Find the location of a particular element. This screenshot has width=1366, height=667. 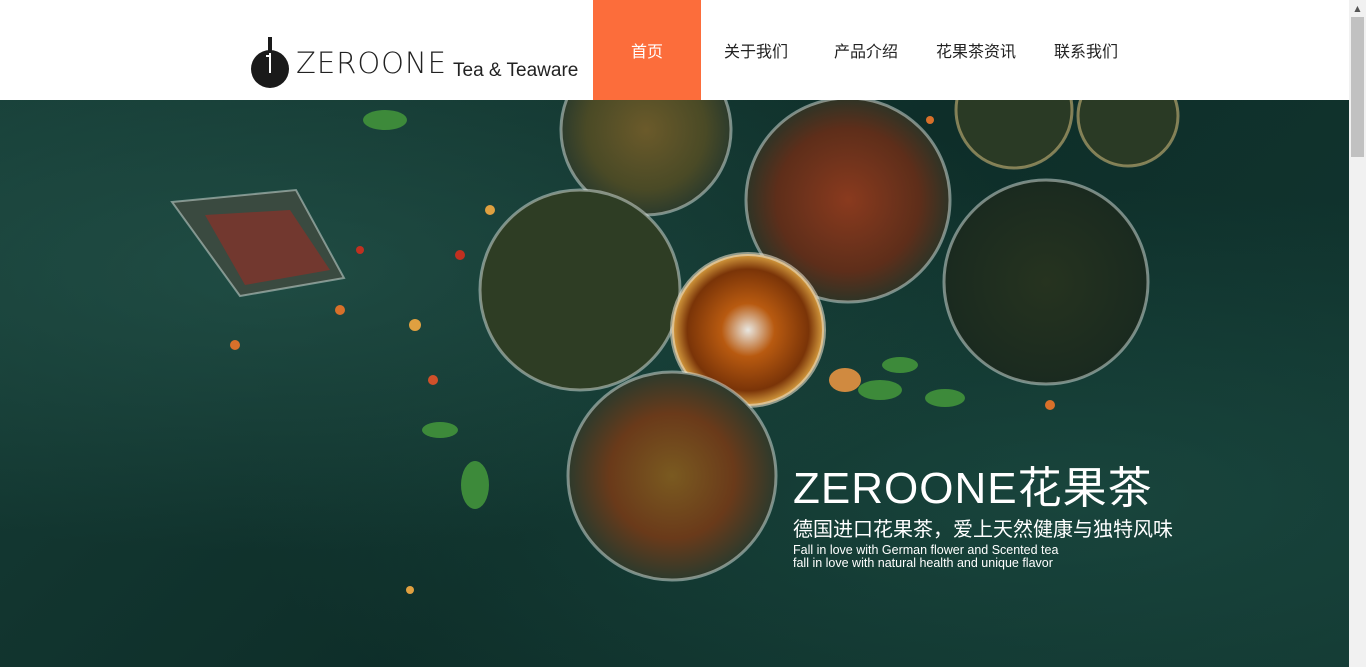

logo-icon is located at coordinates (270, 61).